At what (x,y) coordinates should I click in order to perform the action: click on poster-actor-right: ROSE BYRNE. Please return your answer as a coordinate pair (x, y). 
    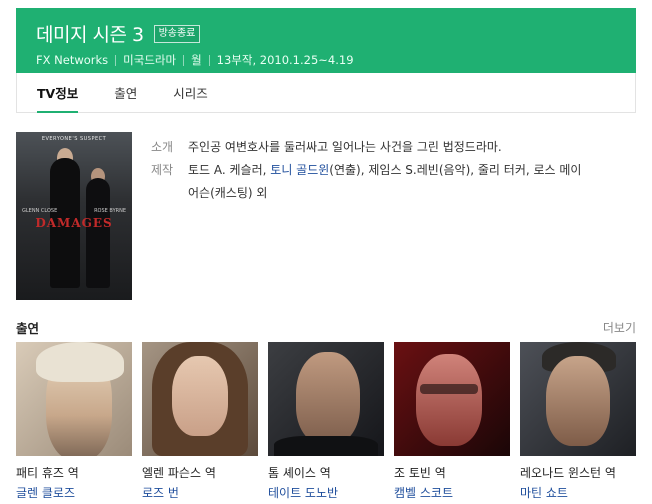
    Looking at the image, I should click on (110, 211).